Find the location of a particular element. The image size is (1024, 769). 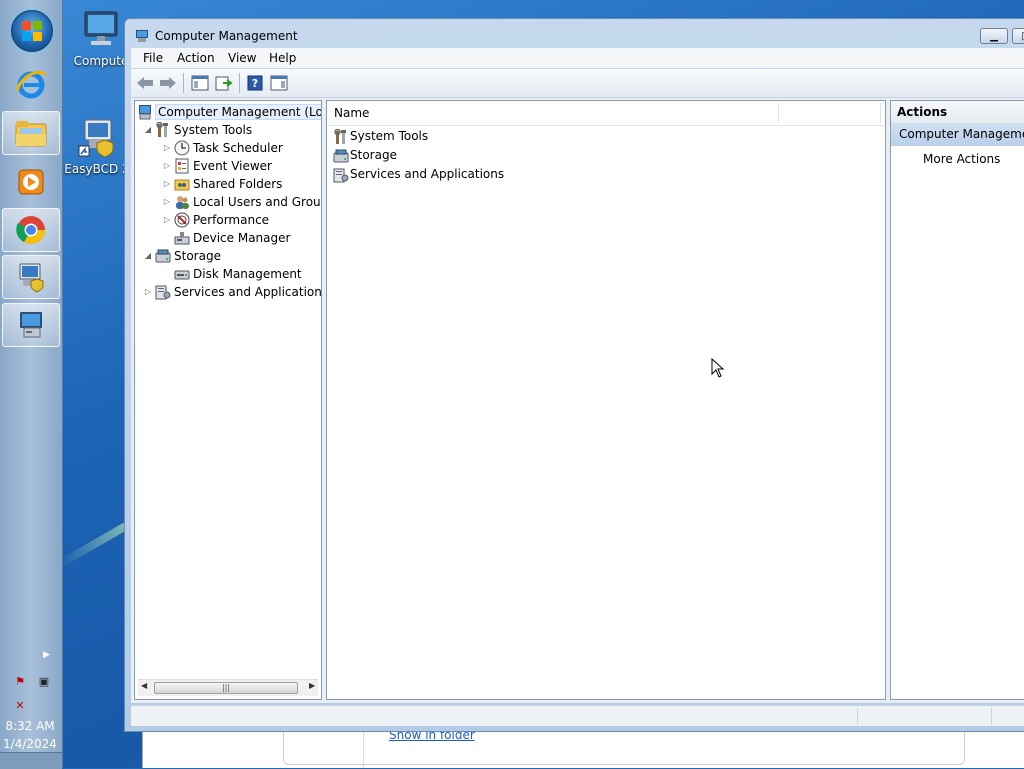

action-center-icon: ⚑ is located at coordinates (20, 682).